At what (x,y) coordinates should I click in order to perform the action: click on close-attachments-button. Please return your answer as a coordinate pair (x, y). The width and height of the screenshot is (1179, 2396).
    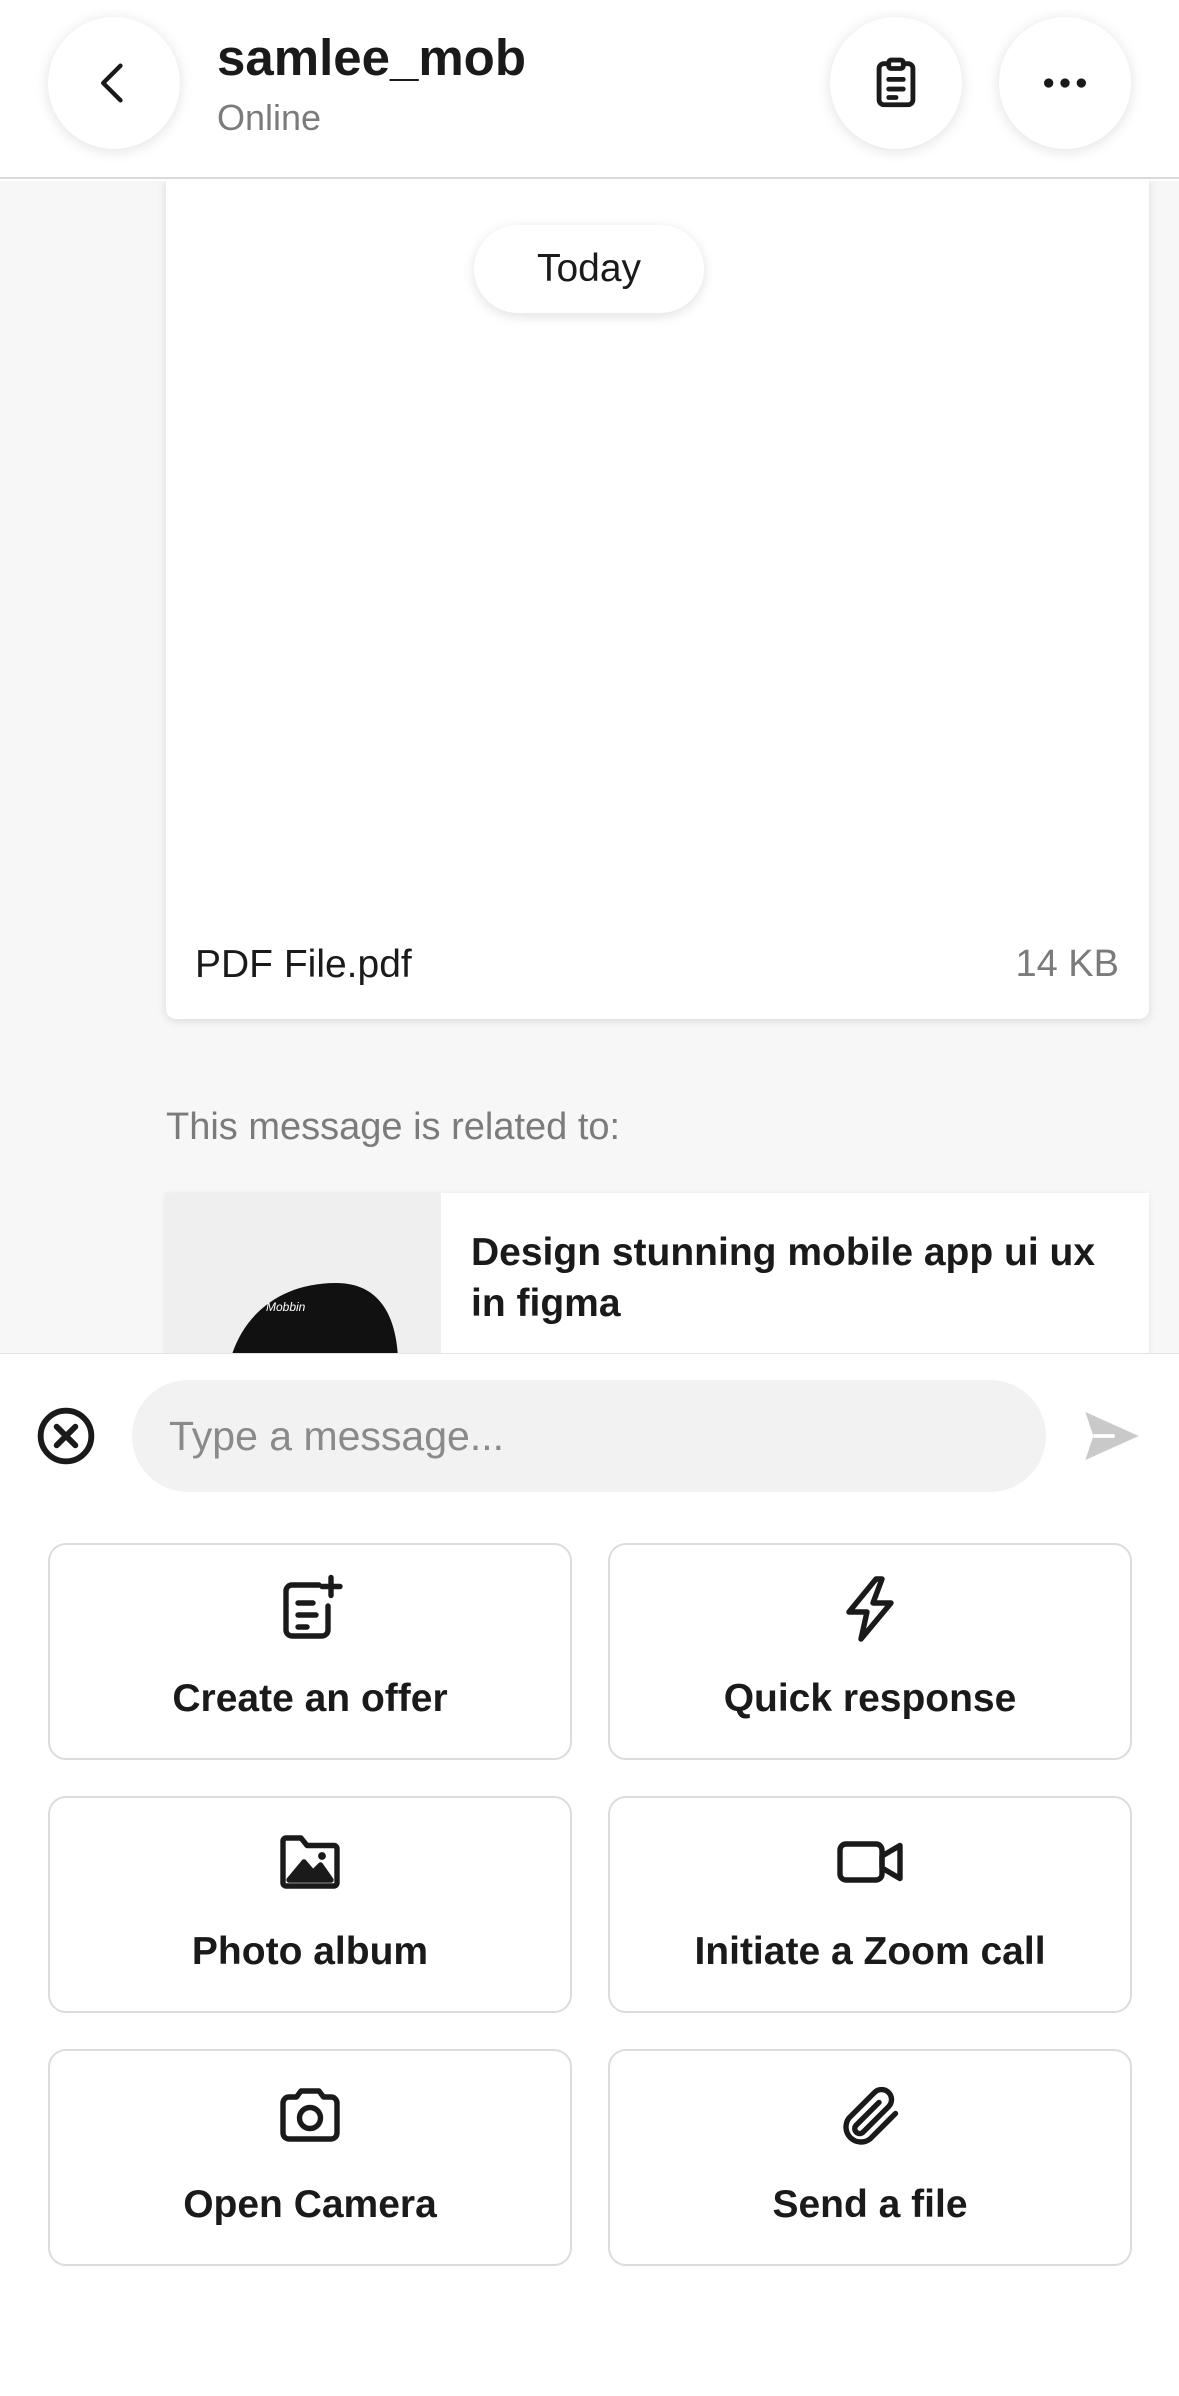
    Looking at the image, I should click on (66, 1436).